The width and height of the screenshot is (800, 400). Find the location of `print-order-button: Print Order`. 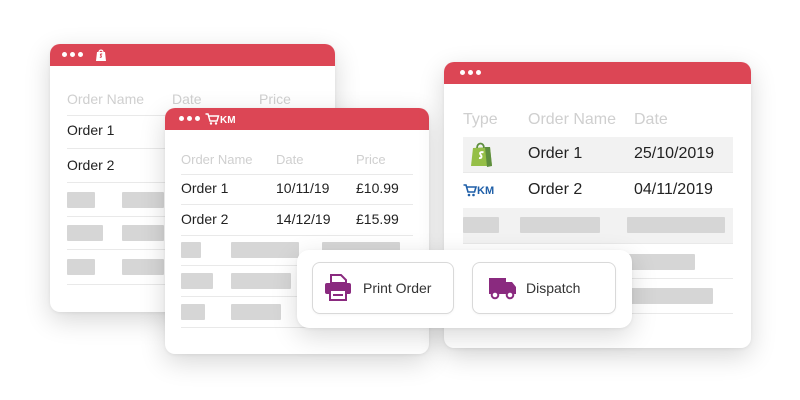

print-order-button: Print Order is located at coordinates (383, 288).